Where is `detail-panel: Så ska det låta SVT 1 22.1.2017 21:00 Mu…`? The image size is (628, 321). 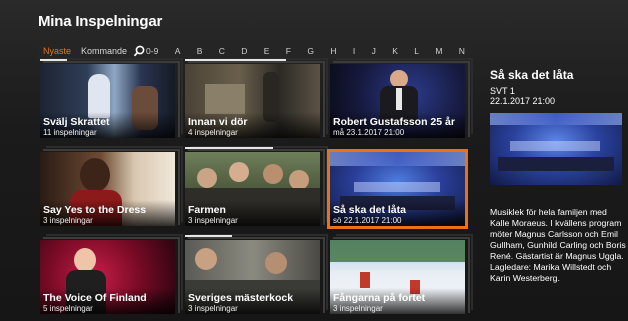
detail-panel: Så ska det låta SVT 1 22.1.2017 21:00 Mu… is located at coordinates (559, 176).